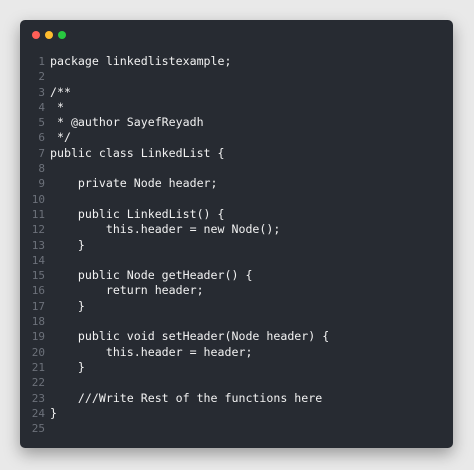 The width and height of the screenshot is (474, 470). What do you see at coordinates (236, 413) in the screenshot?
I see `code-line: 24}` at bounding box center [236, 413].